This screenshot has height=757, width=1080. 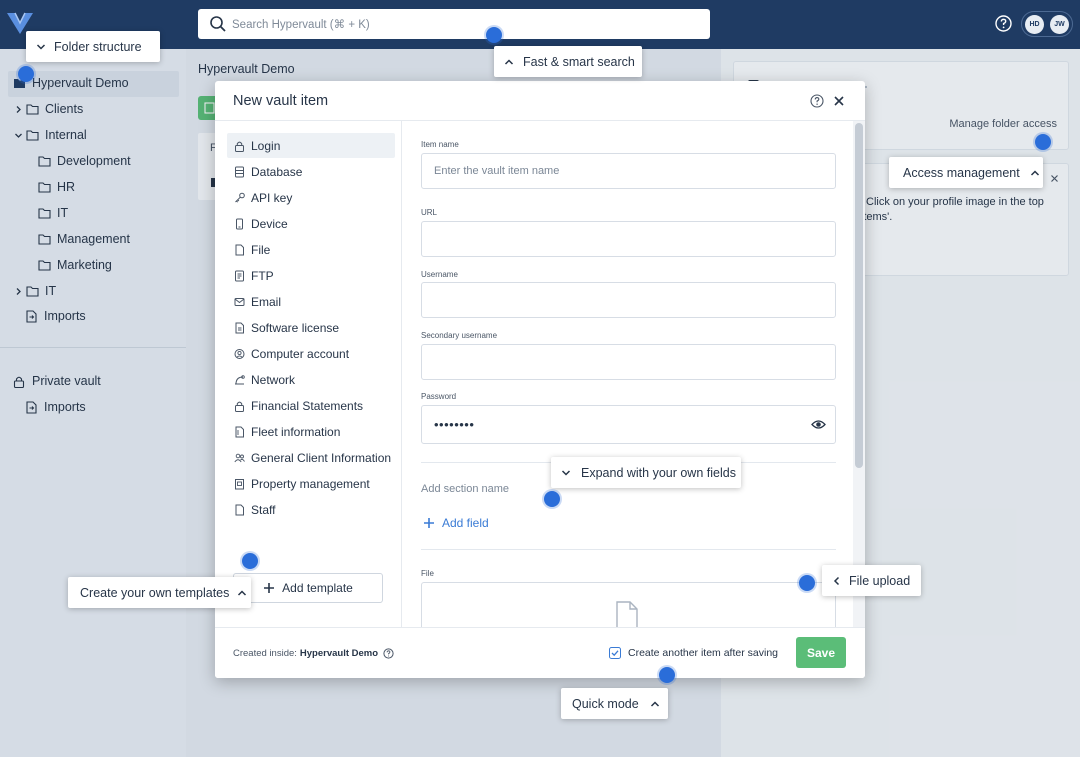 I want to click on username-input, so click(x=628, y=300).